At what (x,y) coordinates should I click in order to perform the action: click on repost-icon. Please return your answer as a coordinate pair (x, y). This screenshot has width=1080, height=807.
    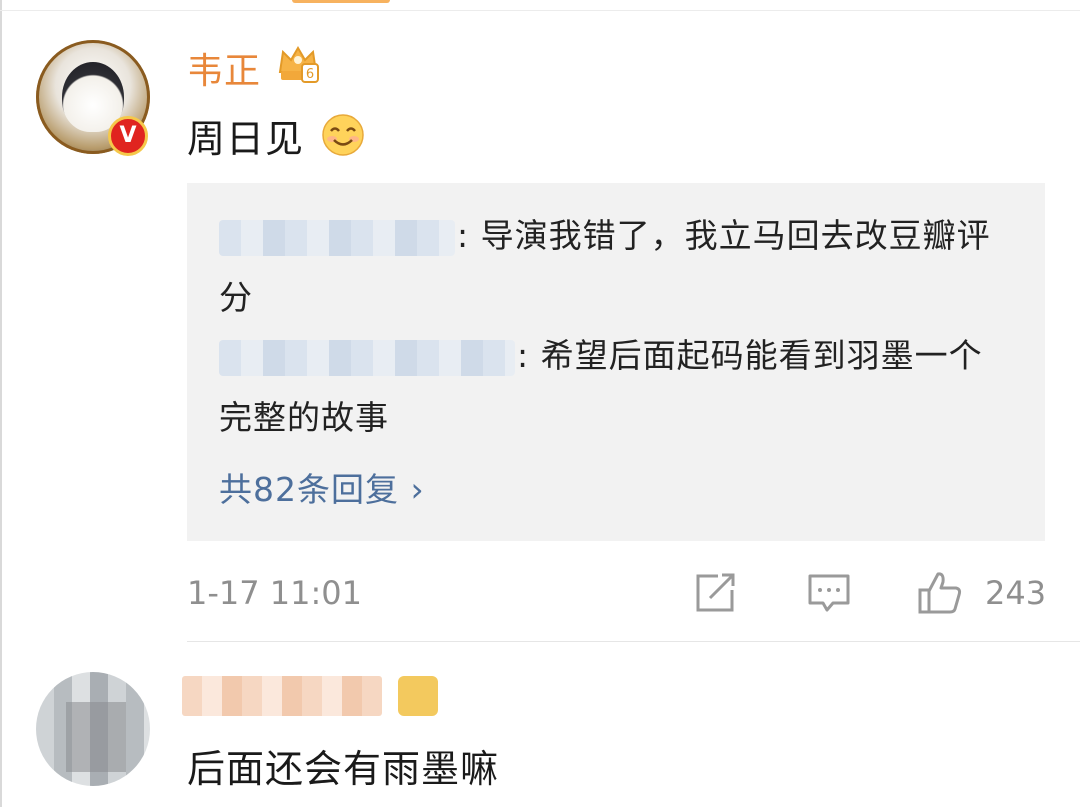
    Looking at the image, I should click on (715, 593).